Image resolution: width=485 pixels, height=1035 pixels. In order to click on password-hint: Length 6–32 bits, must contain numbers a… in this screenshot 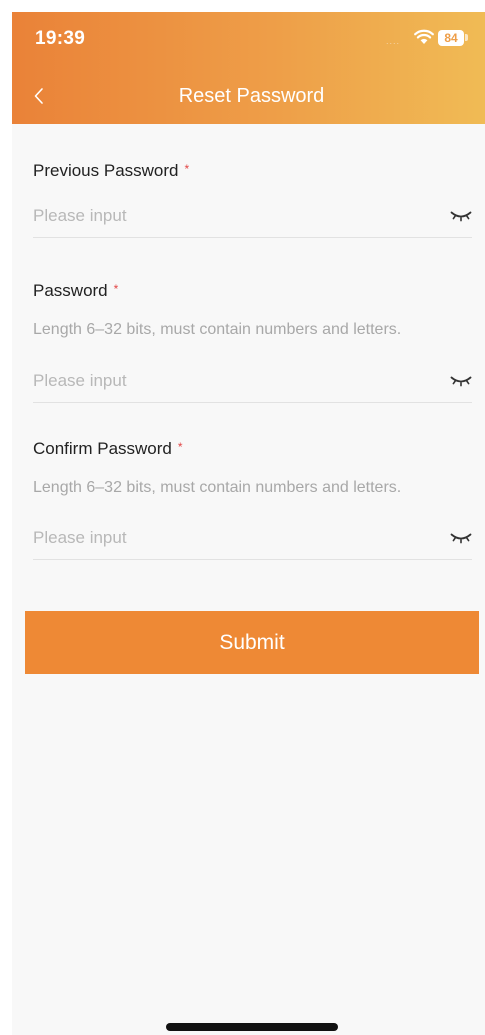, I will do `click(217, 329)`.